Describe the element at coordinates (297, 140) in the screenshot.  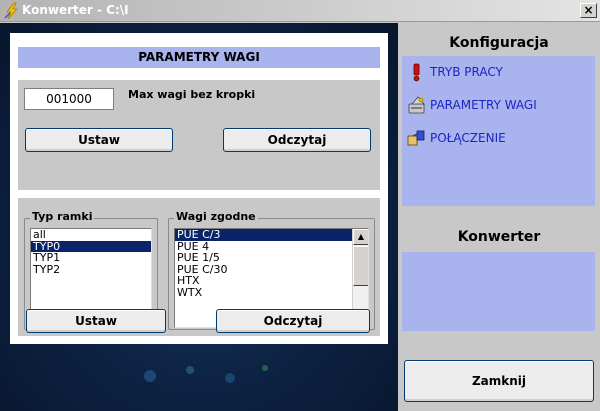
I see `read-button: Odczytaj` at that location.